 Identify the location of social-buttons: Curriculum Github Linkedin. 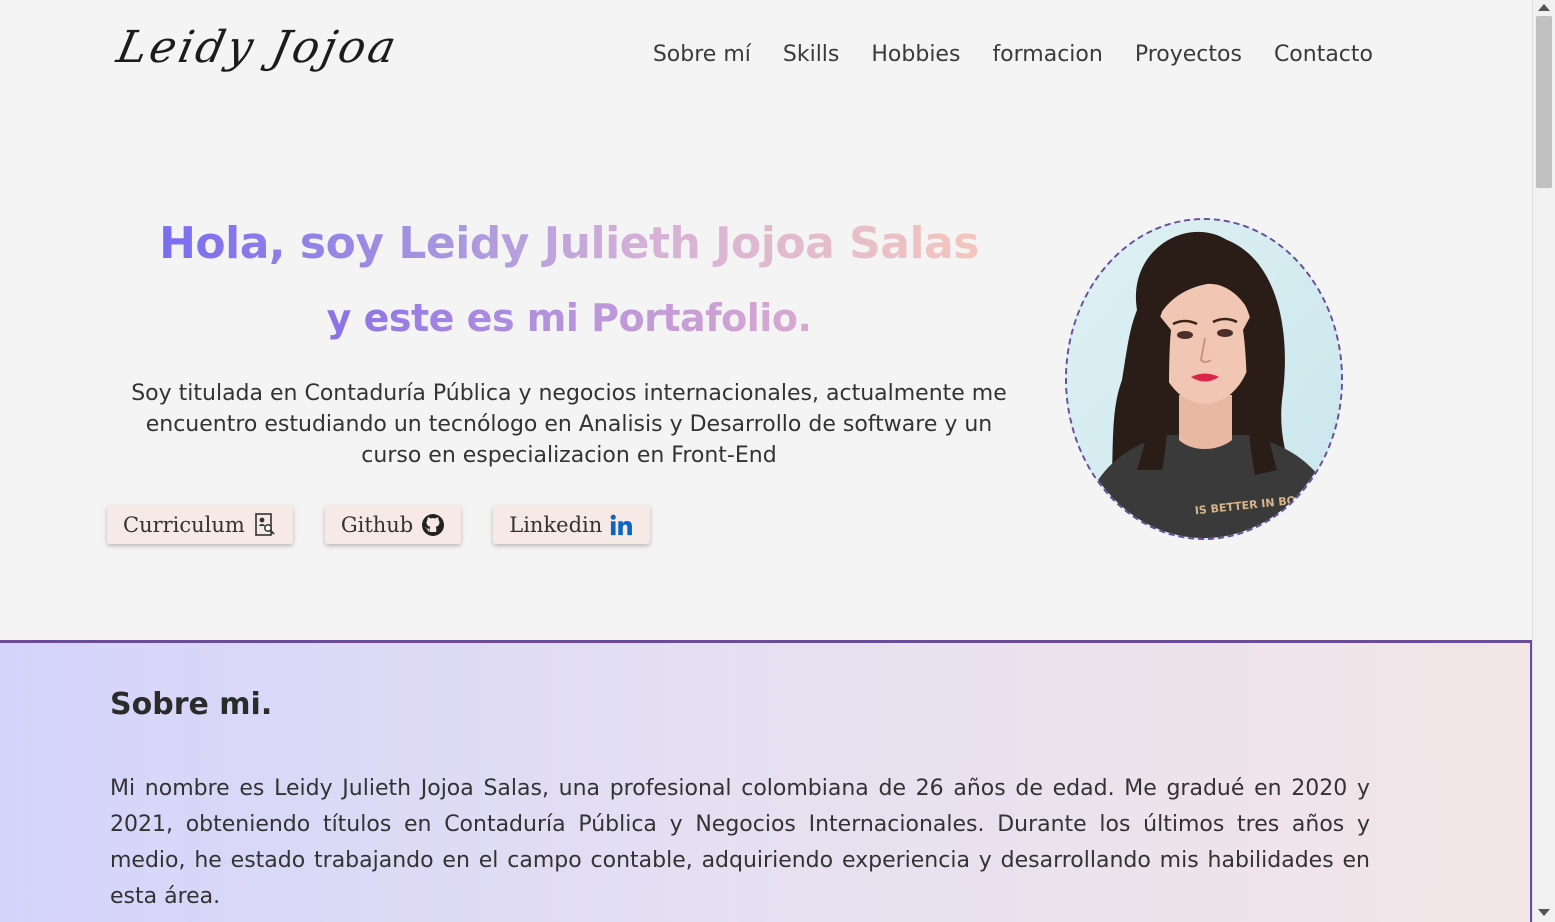
(379, 524).